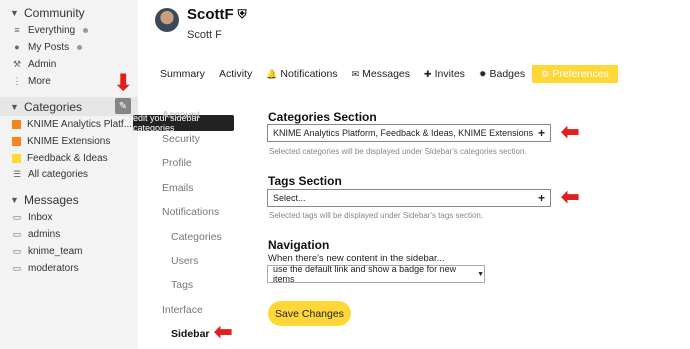 The height and width of the screenshot is (349, 690). What do you see at coordinates (428, 73) in the screenshot?
I see `user-plus-icon: ✚` at bounding box center [428, 73].